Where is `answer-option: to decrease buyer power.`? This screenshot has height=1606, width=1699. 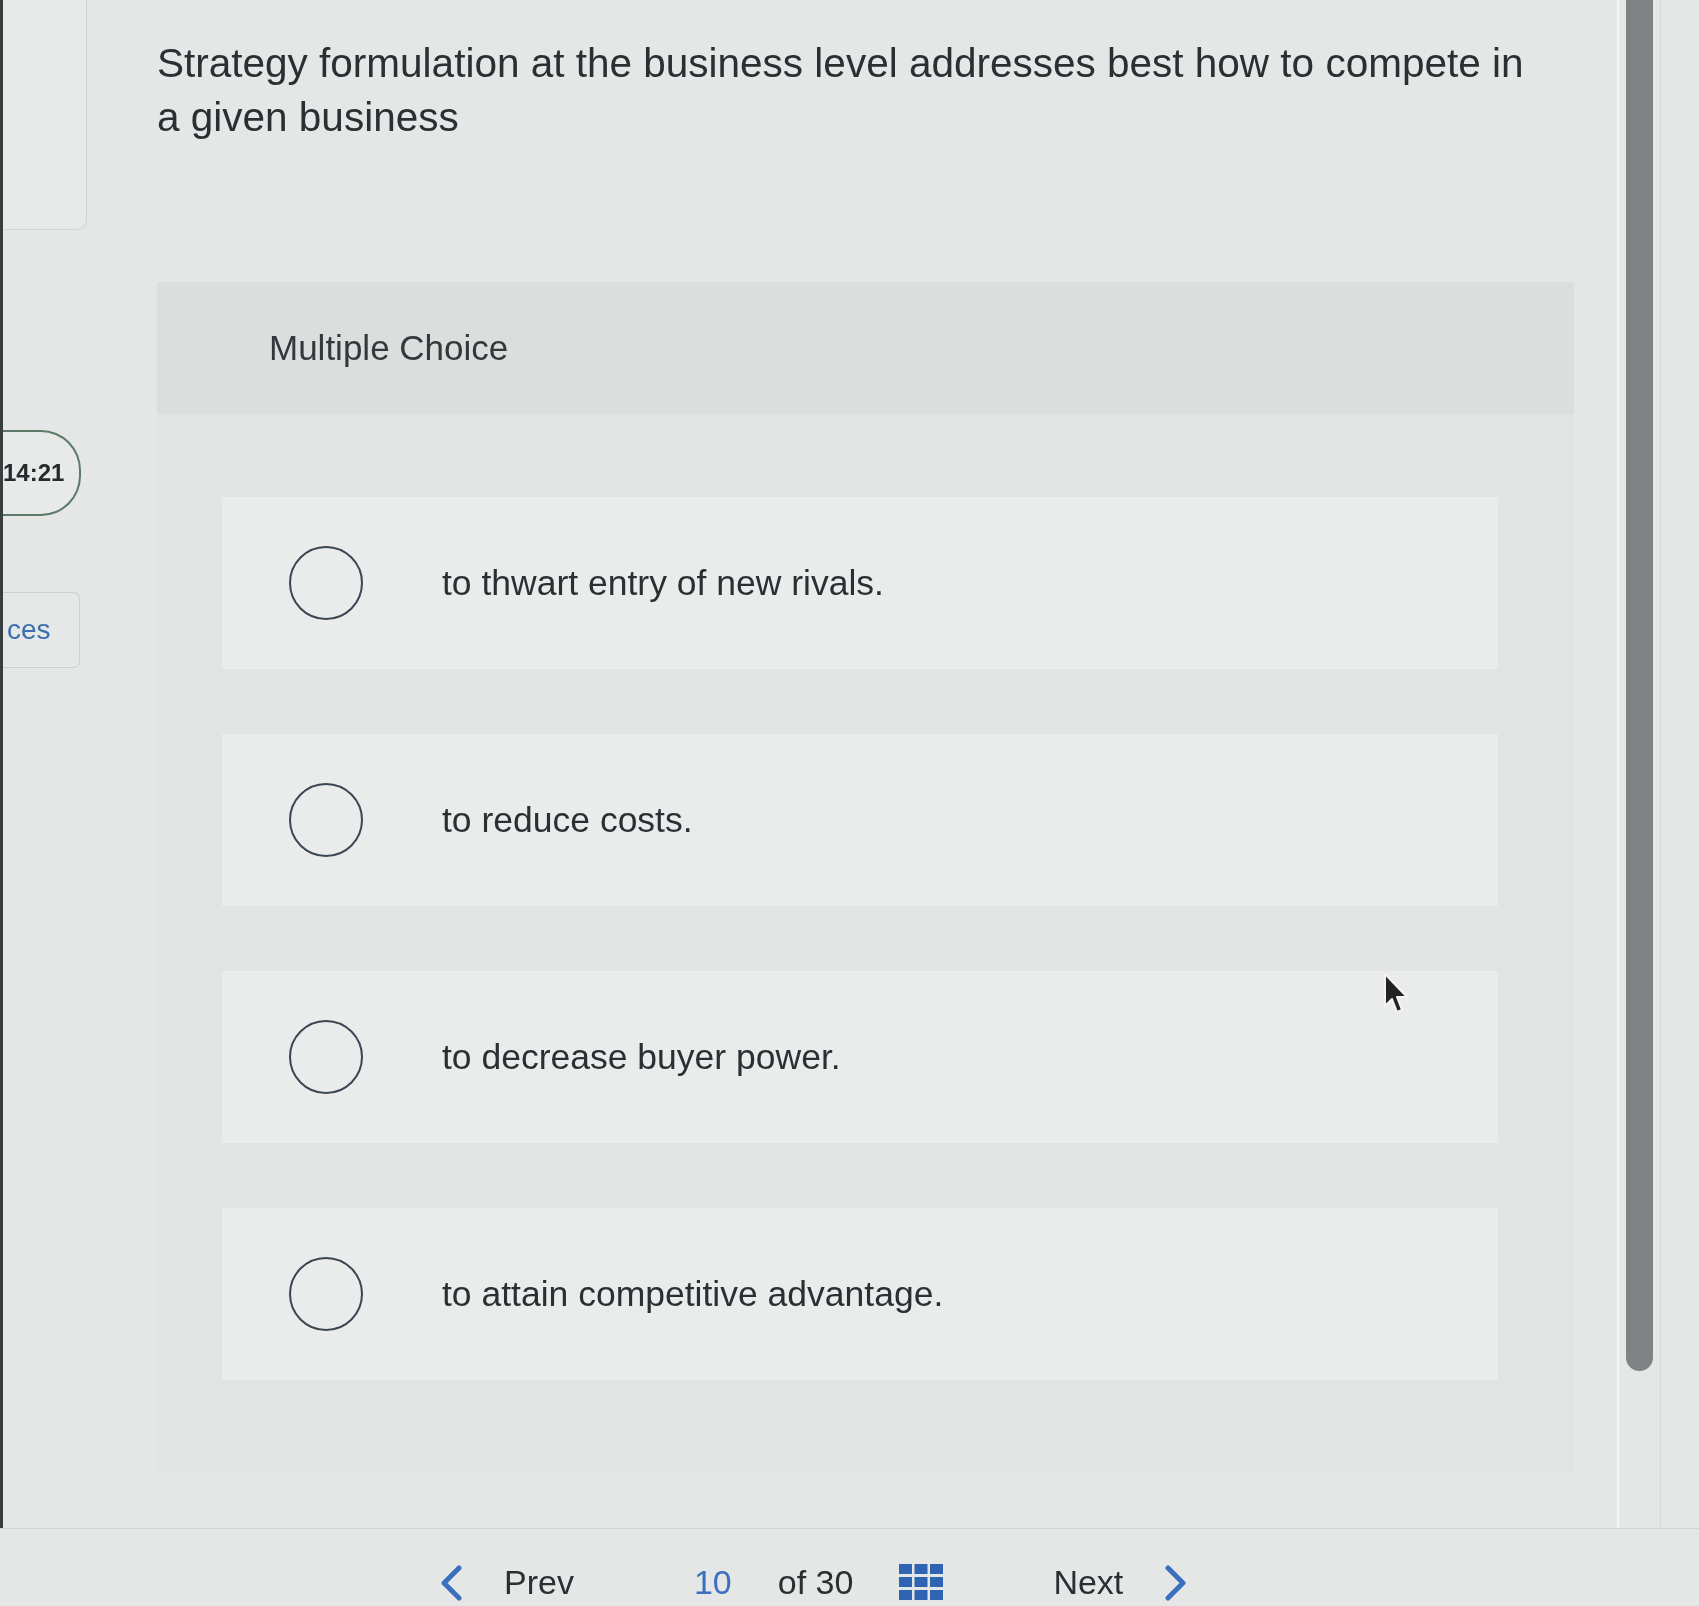 answer-option: to decrease buyer power. is located at coordinates (860, 1057).